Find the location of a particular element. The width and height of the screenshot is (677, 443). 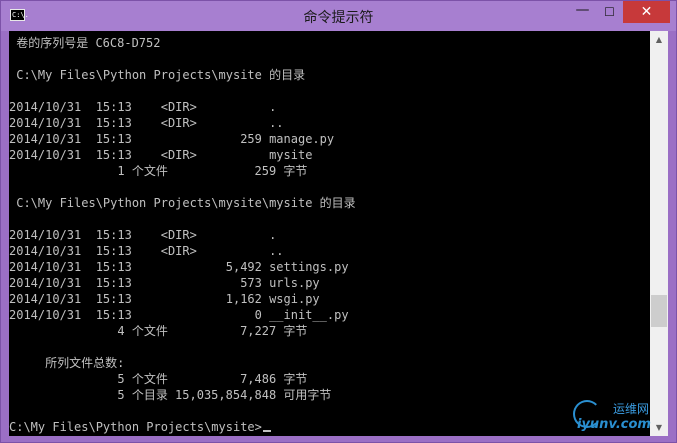

console-line: C:\My Files\Python Projects\mysite 的目录 is located at coordinates (157, 75).